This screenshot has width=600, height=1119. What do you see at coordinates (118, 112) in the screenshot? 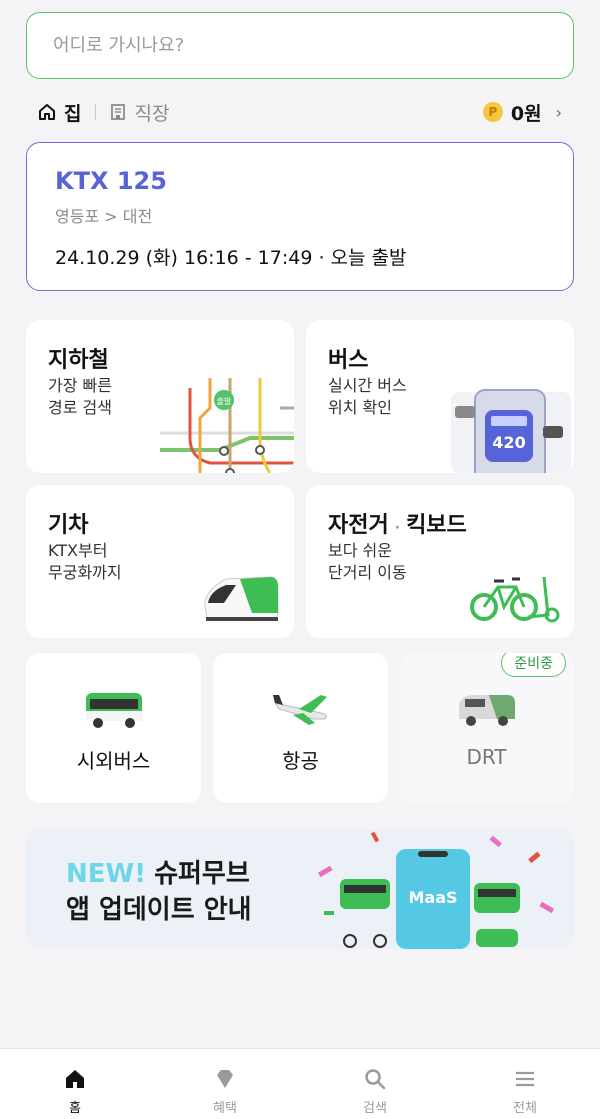
I see `building-icon` at bounding box center [118, 112].